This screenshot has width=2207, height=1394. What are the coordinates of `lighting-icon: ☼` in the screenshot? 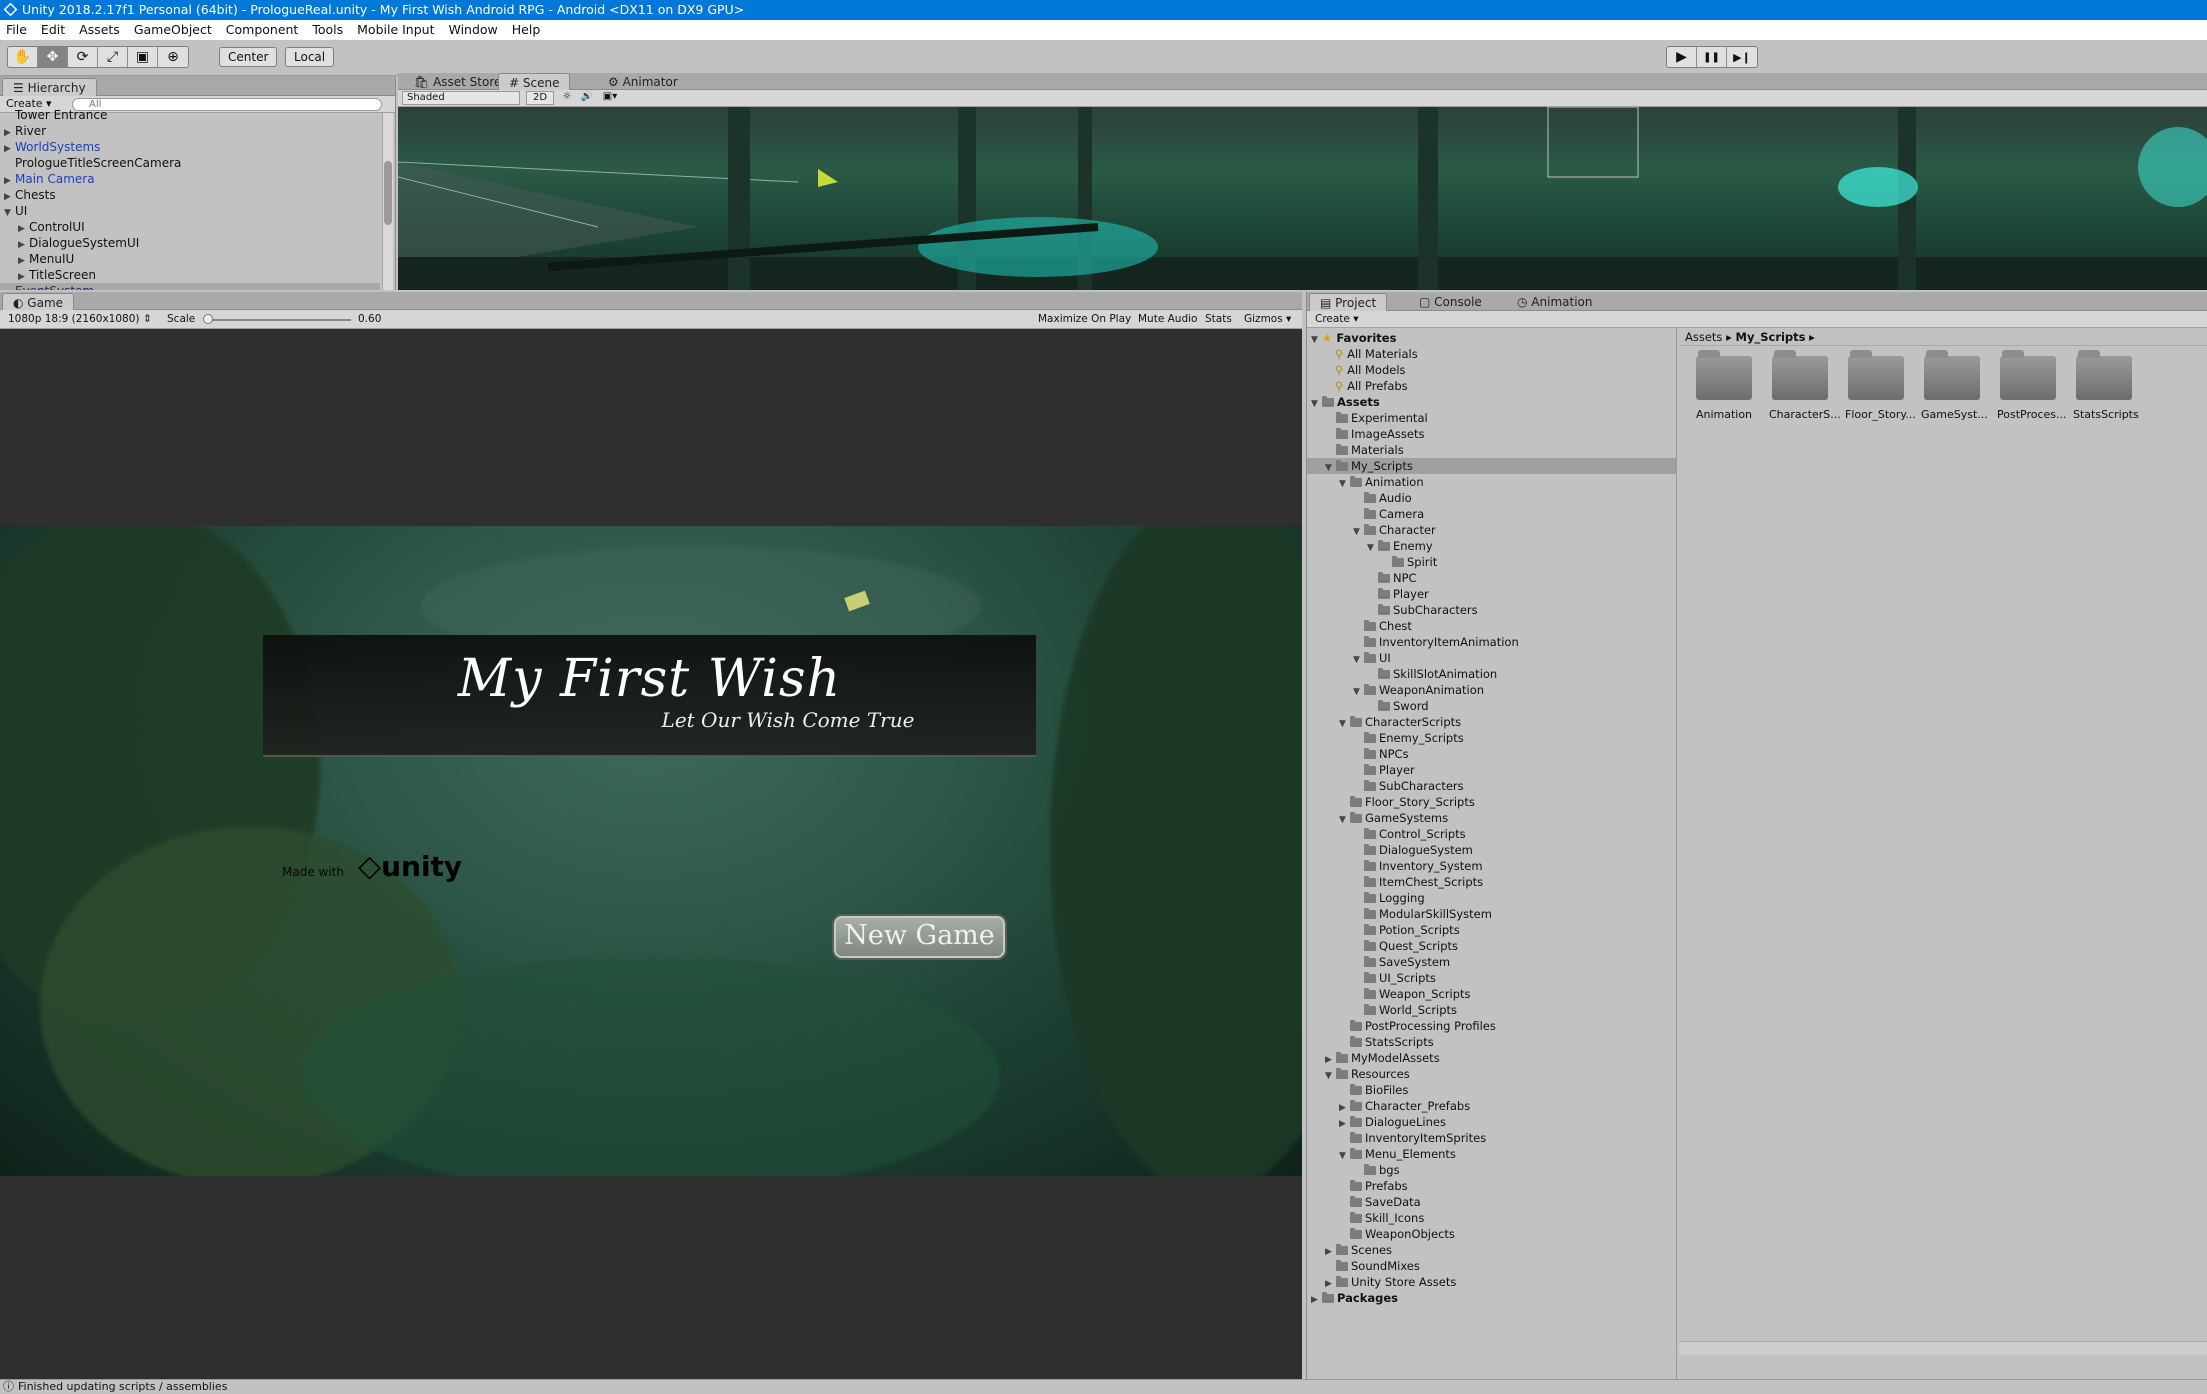 It's located at (567, 98).